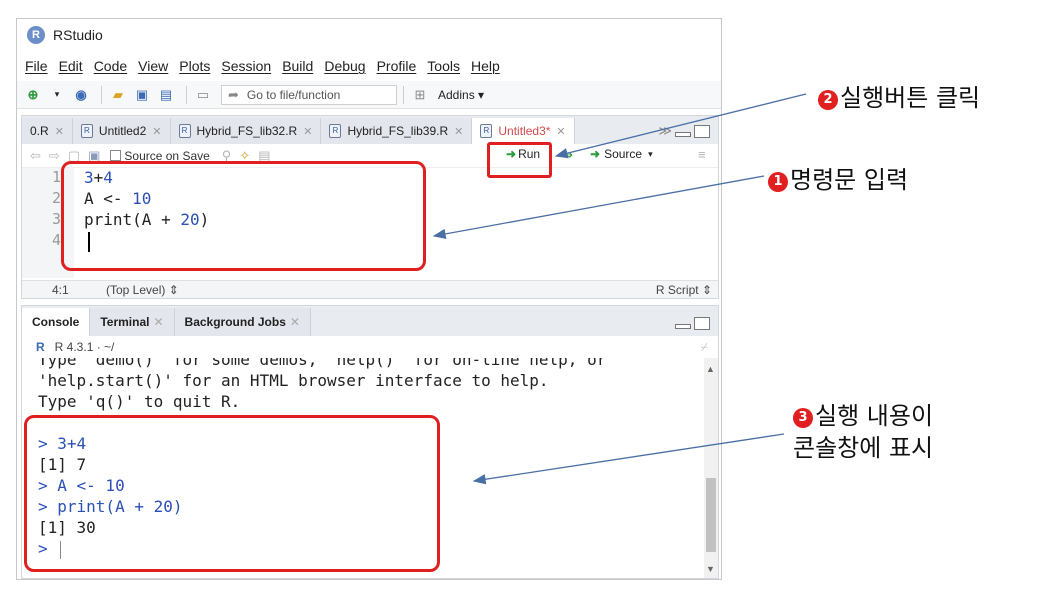  I want to click on console-info-bar: R R 4.3.1 · ~/ ⌿, so click(370, 347).